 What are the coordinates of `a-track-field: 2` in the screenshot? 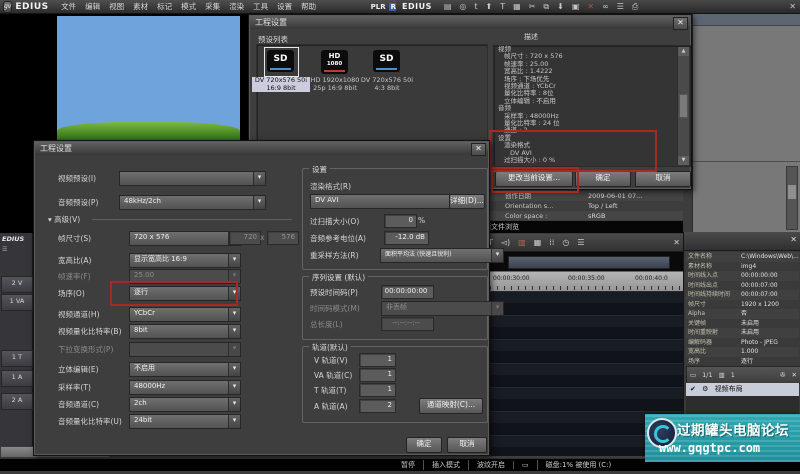 It's located at (377, 406).